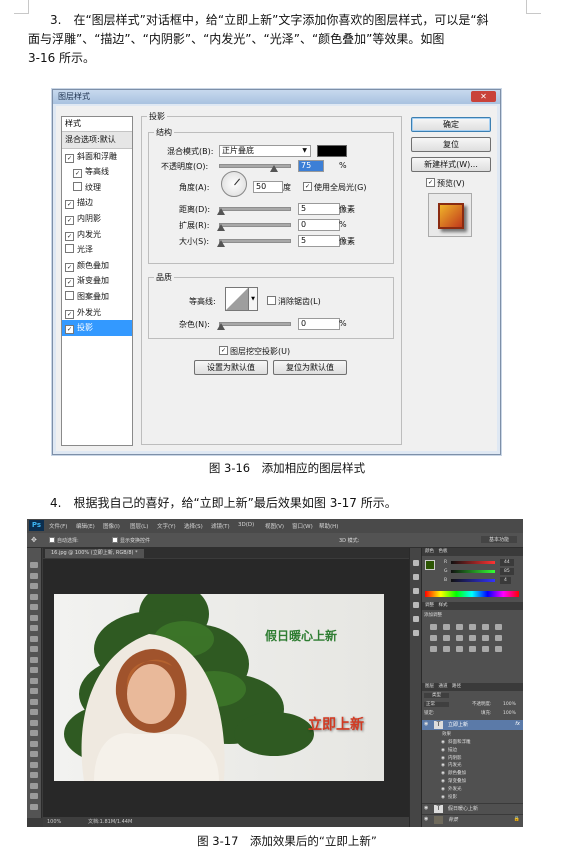 The image size is (574, 858). Describe the element at coordinates (332, 151) in the screenshot. I see `shadow-color-swatch` at that location.